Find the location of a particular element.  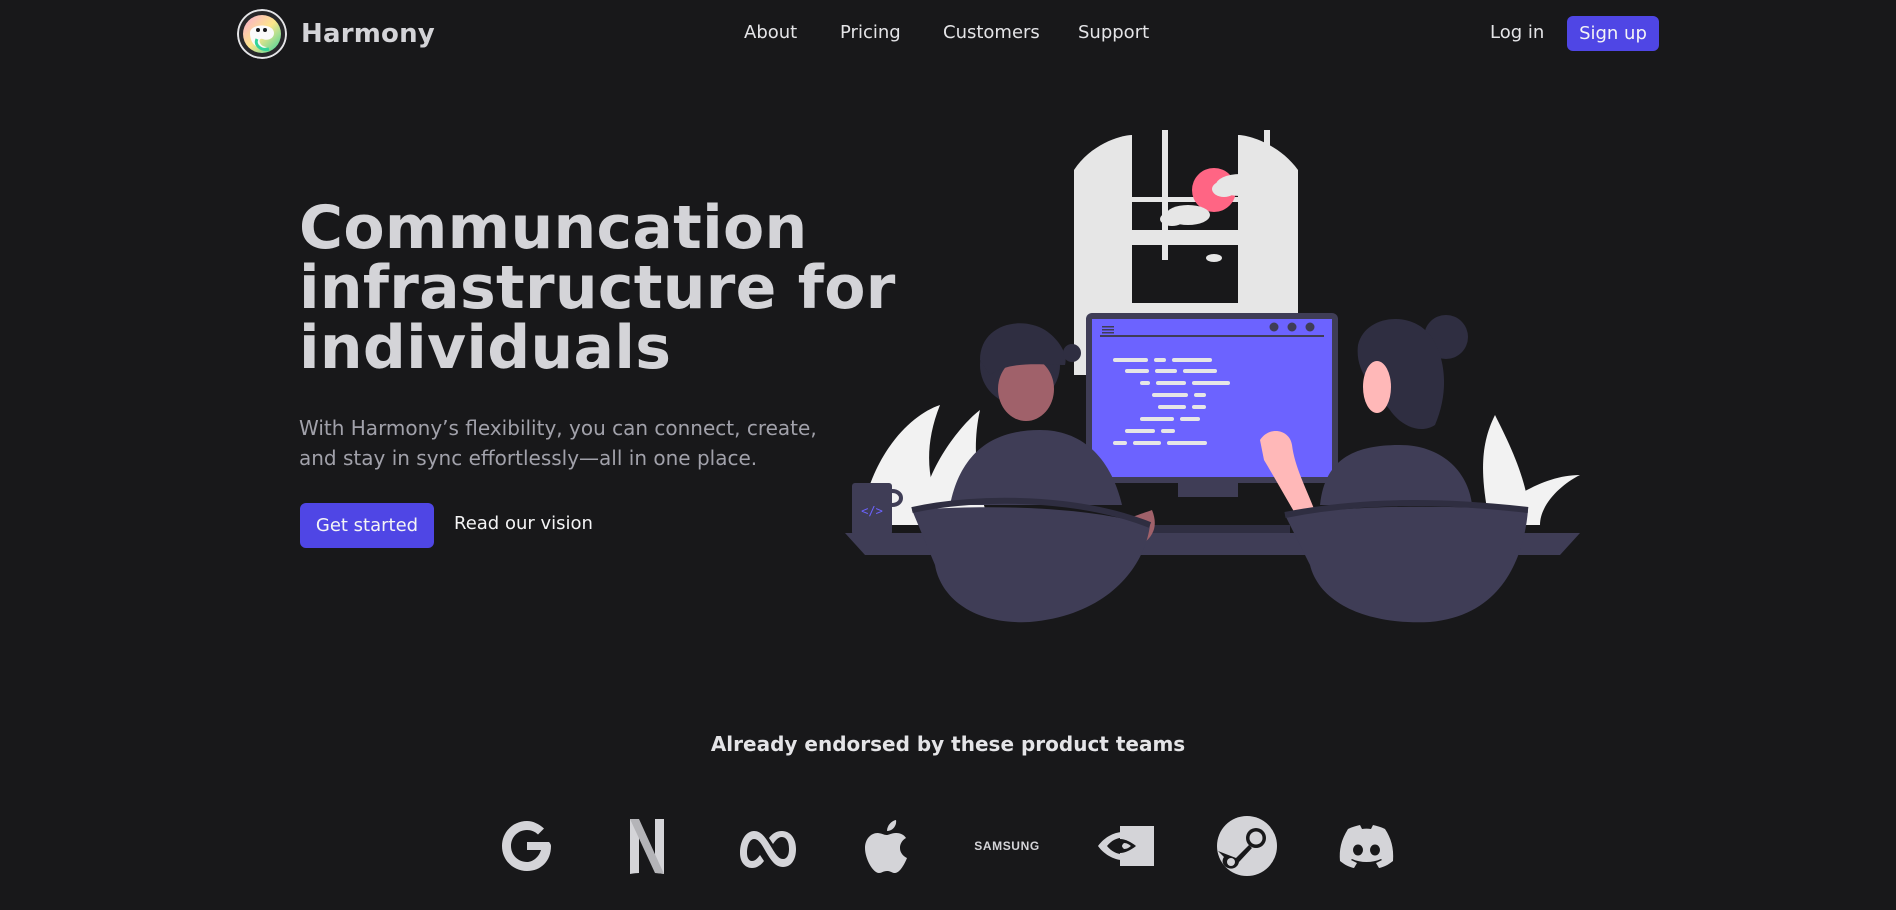

discord-logo-icon is located at coordinates (1366, 846).